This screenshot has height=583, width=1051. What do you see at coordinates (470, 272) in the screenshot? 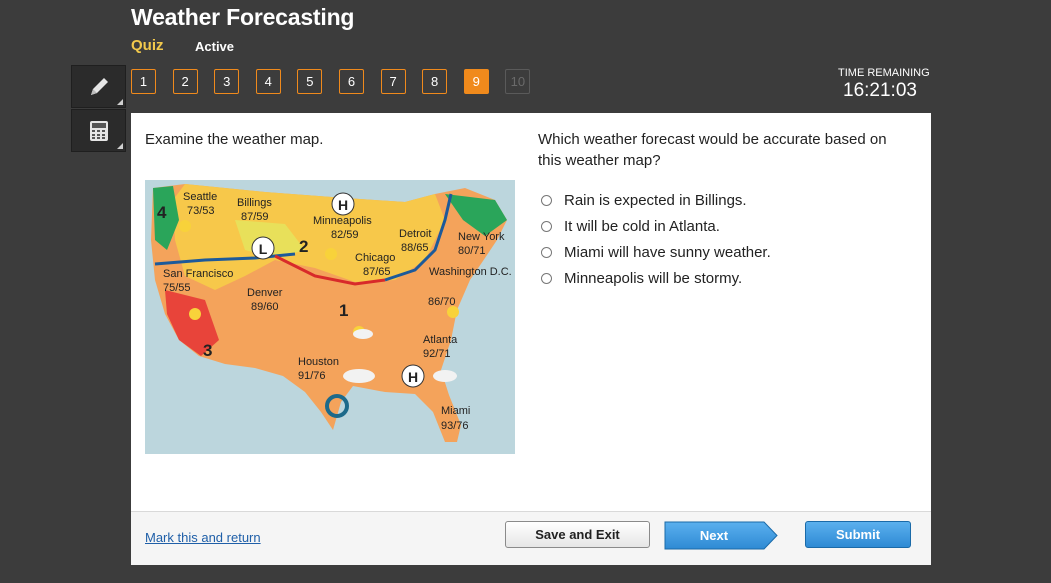
I see `city-washington: Washington D.C.` at bounding box center [470, 272].